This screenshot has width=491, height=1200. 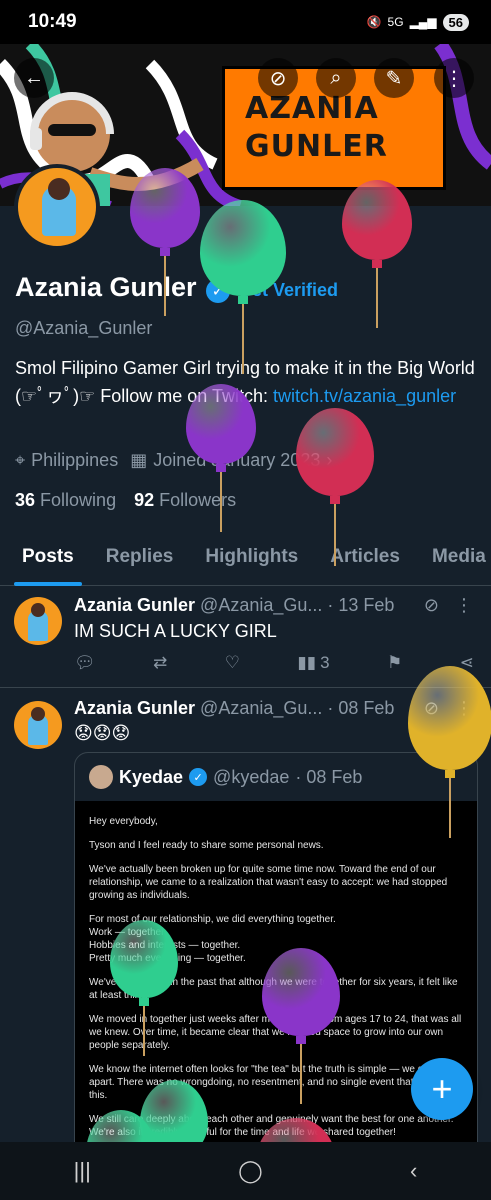 What do you see at coordinates (173, 460) in the screenshot?
I see `profile-meta: ⌖ Philippines ▦ Joined January 2023 ›` at bounding box center [173, 460].